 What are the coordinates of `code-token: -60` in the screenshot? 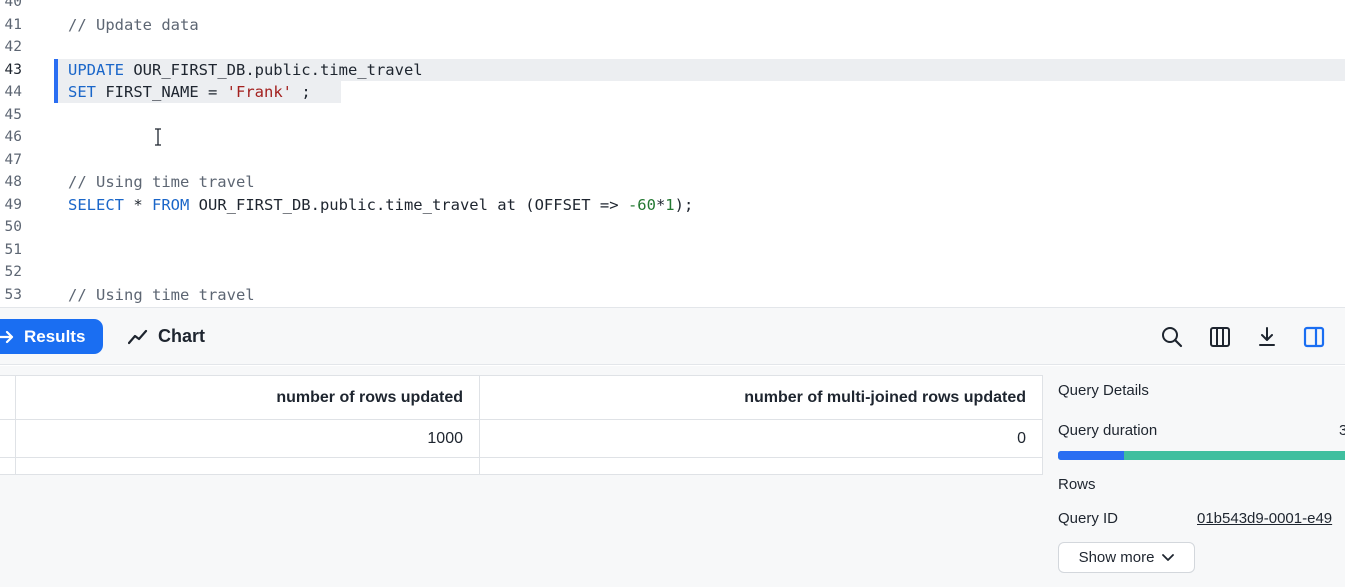 It's located at (641, 204).